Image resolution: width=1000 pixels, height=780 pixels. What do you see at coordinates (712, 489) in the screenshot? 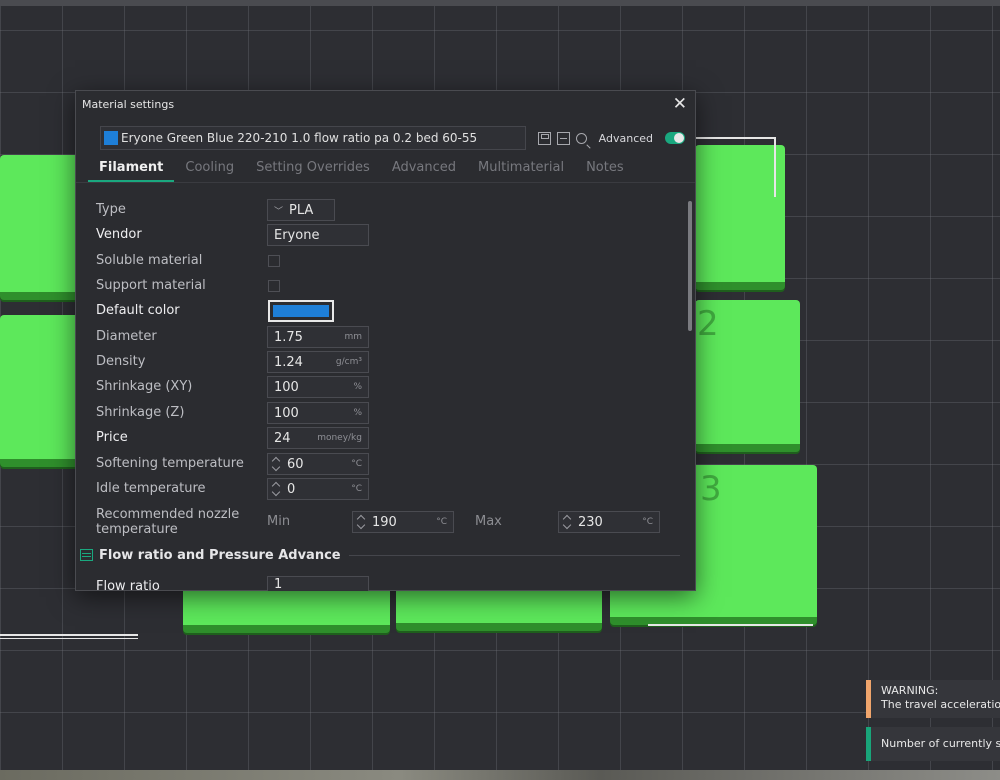
I see `plate-number-3: 3` at bounding box center [712, 489].